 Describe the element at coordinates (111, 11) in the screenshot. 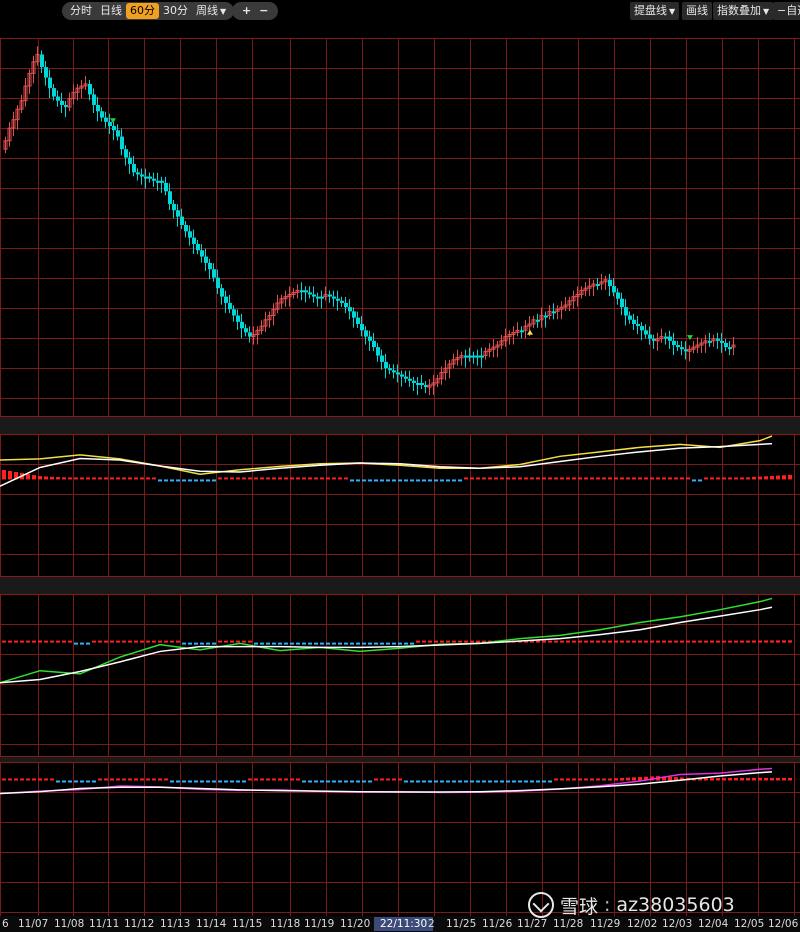

I see `period-tab-daily: 日线` at that location.